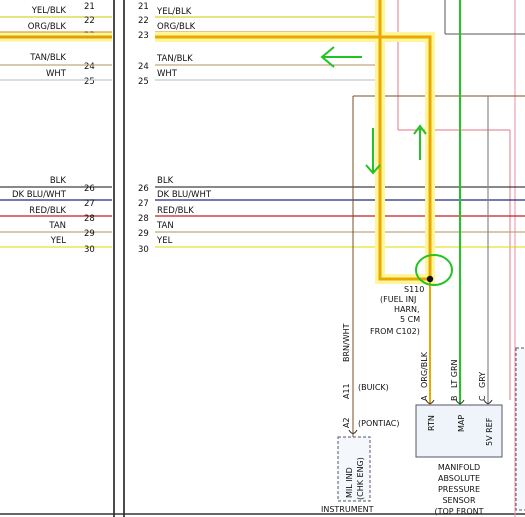  What do you see at coordinates (424, 398) in the screenshot?
I see `label-pin-a: A` at bounding box center [424, 398].